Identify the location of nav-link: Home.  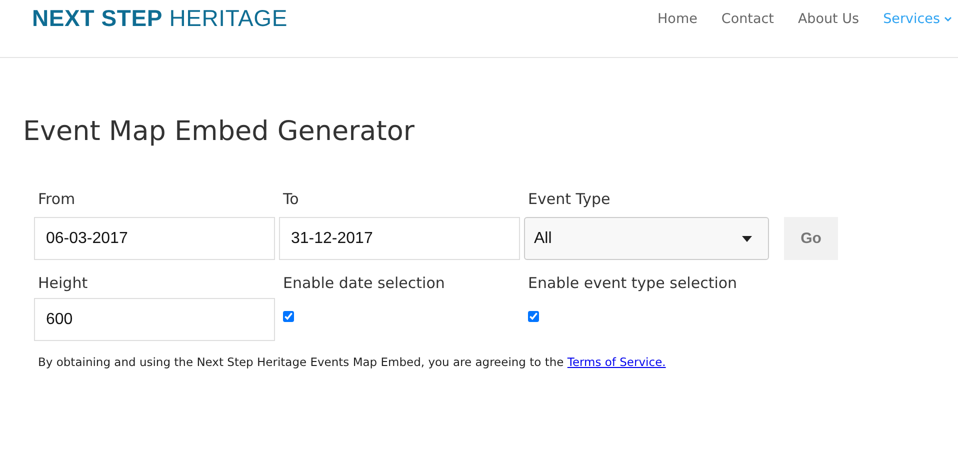
(678, 18).